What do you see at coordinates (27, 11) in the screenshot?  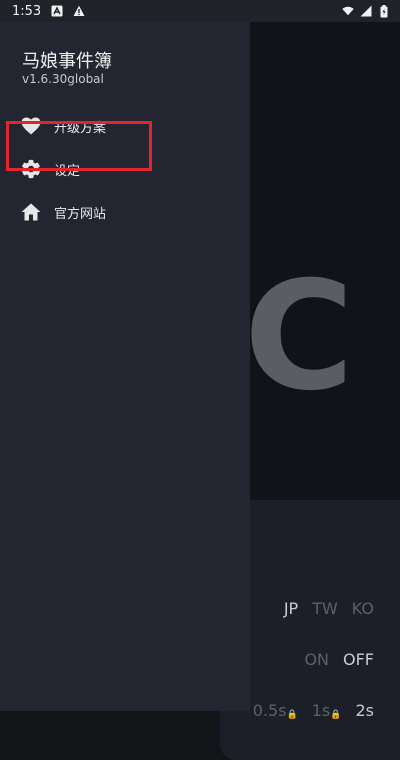 I see `status-time: 1:53` at bounding box center [27, 11].